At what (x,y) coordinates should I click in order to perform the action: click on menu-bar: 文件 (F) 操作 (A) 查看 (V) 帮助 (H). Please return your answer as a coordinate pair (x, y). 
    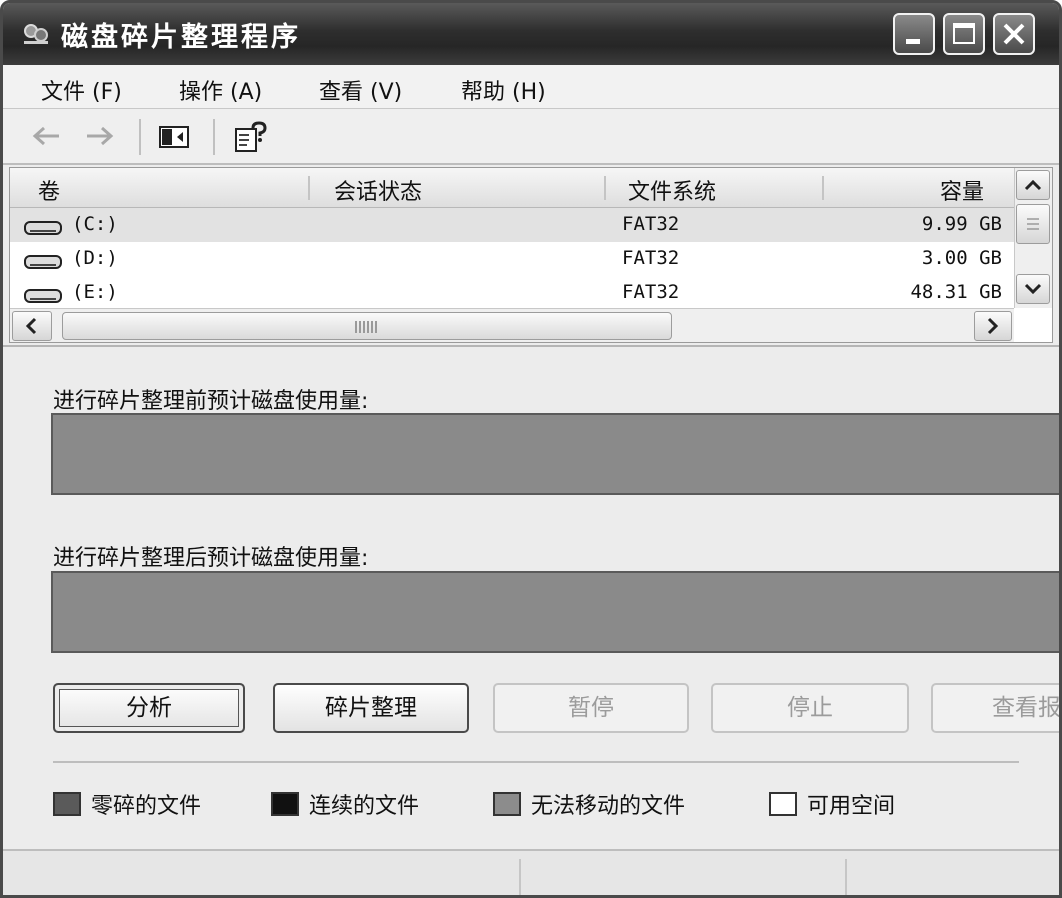
    Looking at the image, I should click on (531, 87).